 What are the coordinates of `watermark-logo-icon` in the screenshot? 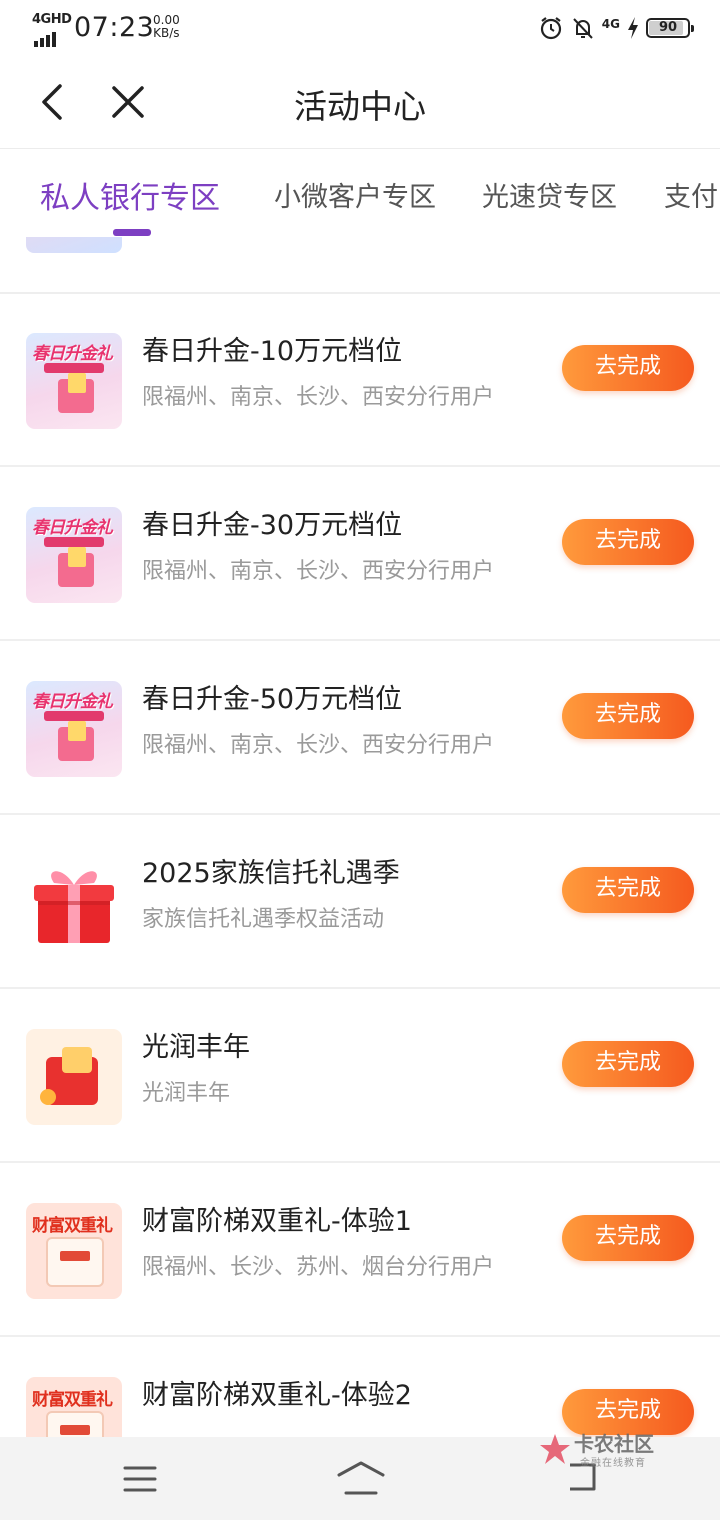 It's located at (555, 1449).